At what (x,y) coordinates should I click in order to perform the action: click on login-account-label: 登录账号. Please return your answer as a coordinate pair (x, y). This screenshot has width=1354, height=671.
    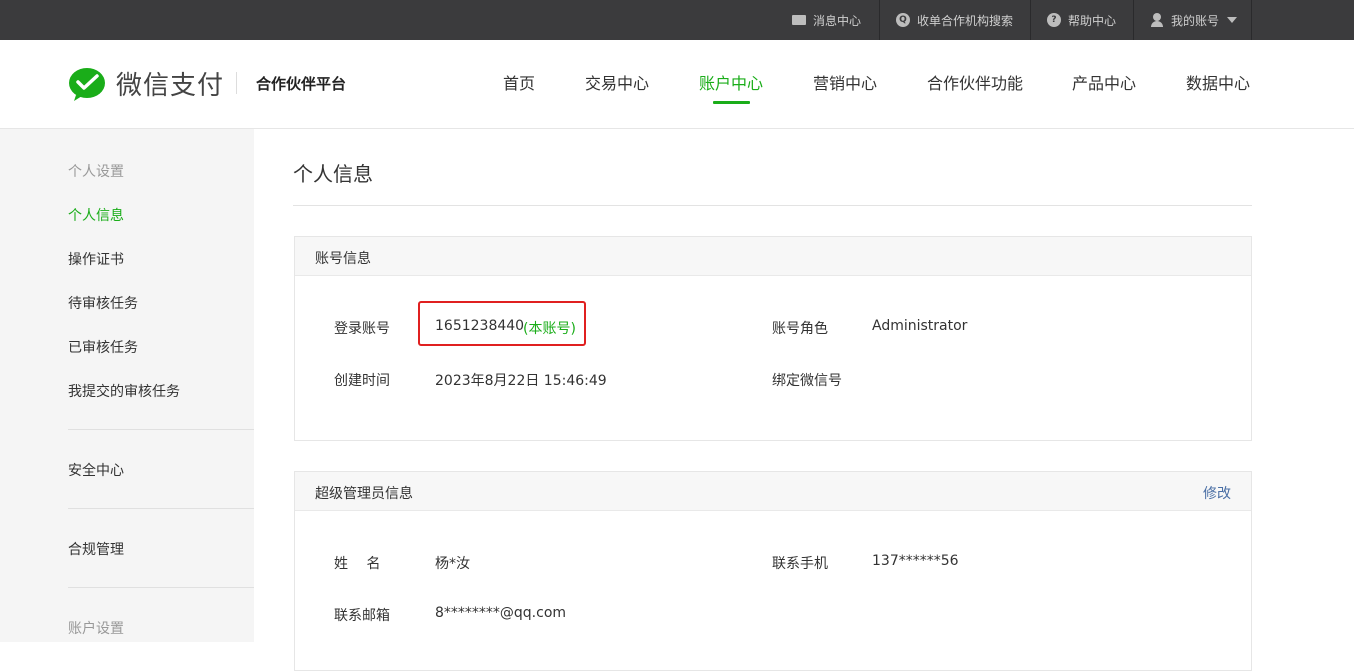
    Looking at the image, I should click on (362, 329).